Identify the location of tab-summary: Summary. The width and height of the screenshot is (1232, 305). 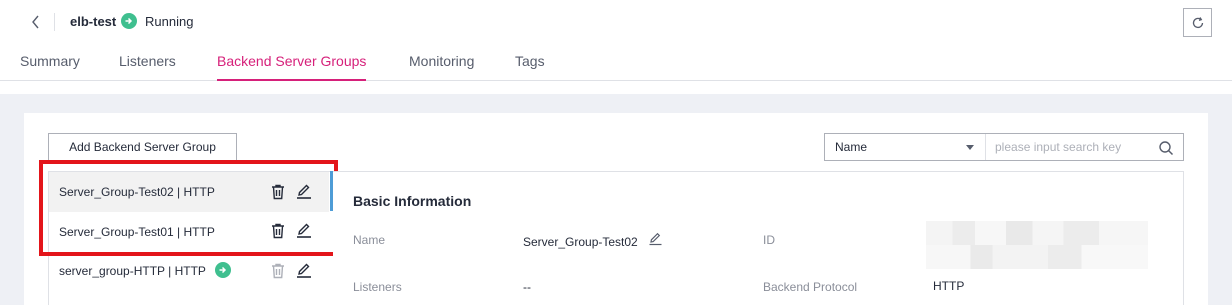
(50, 67).